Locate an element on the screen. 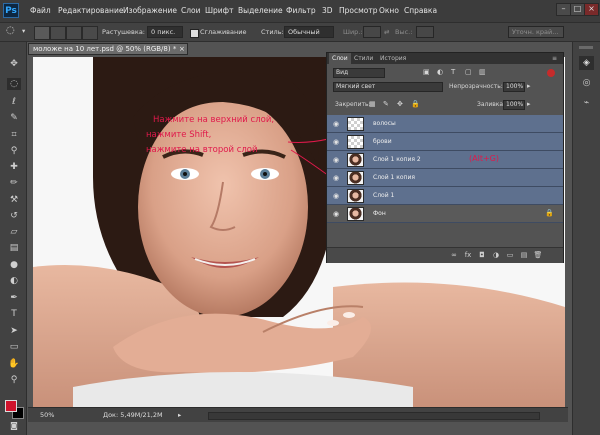 This screenshot has width=600, height=435. tab-history: История is located at coordinates (393, 58).